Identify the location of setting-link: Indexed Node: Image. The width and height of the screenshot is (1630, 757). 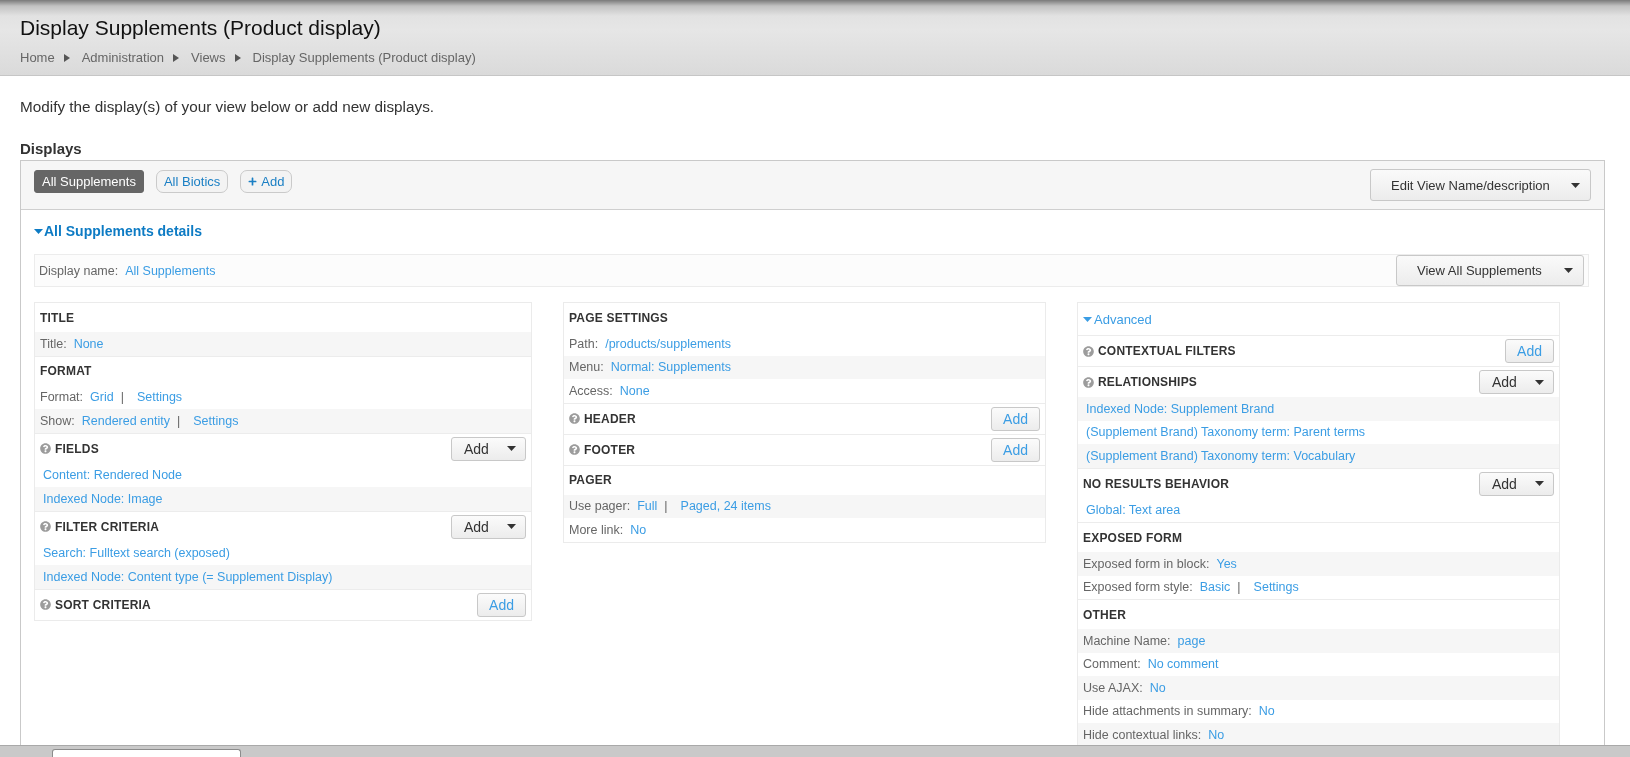
(103, 498).